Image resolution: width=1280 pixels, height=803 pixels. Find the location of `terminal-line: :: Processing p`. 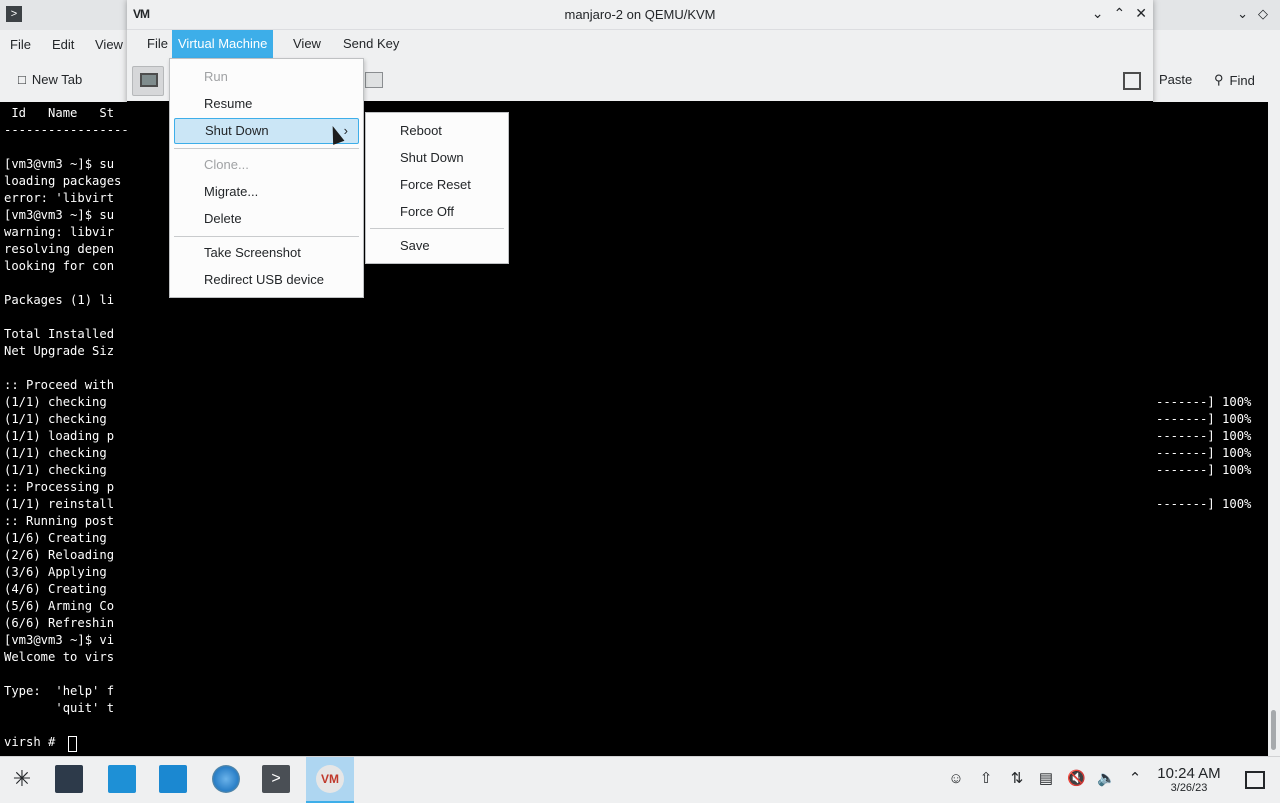

terminal-line: :: Processing p is located at coordinates (59, 487).